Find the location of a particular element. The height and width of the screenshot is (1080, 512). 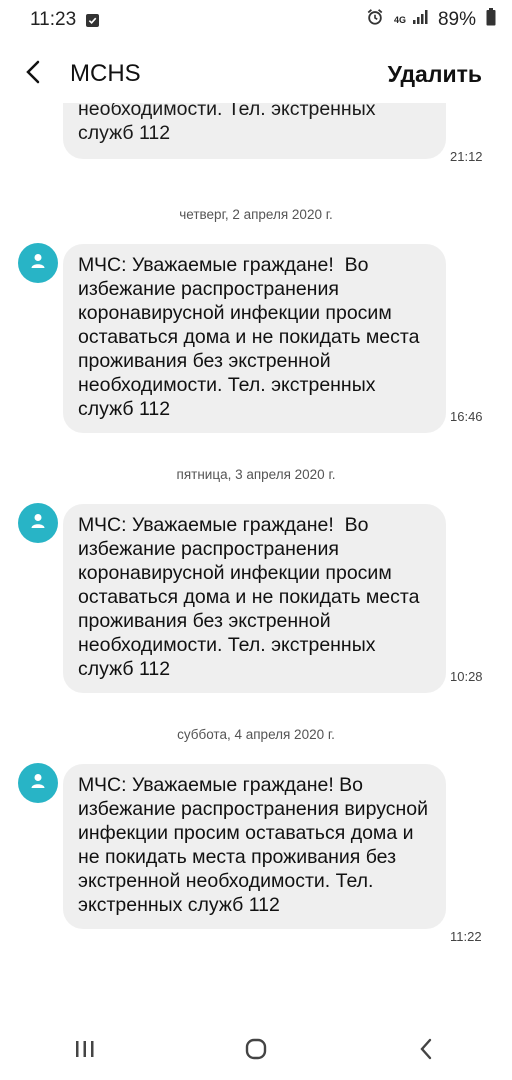

date-separator: суббота, 4 апреля 2020 г. is located at coordinates (256, 734).